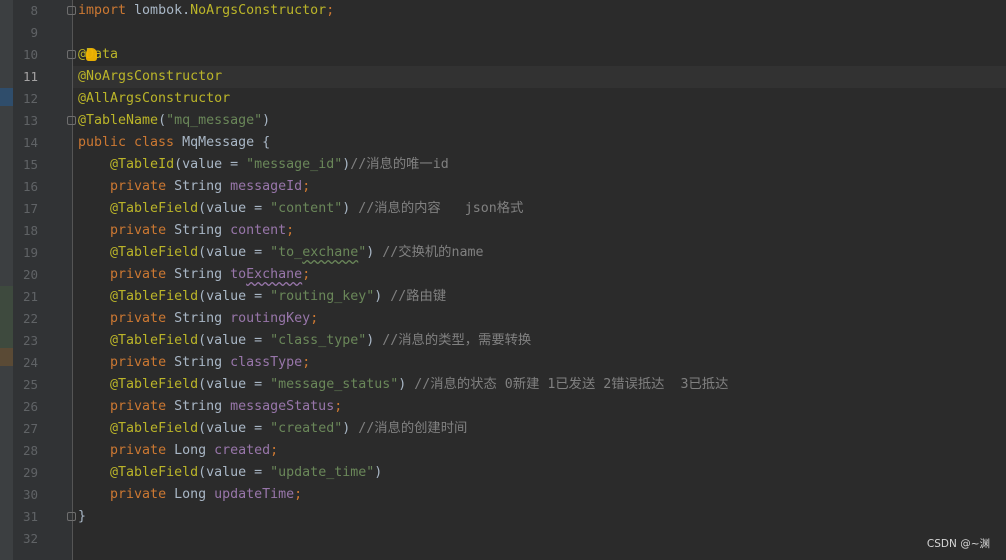 This screenshot has width=1006, height=560. What do you see at coordinates (194, 275) in the screenshot?
I see `code-text: private String toExchane;` at bounding box center [194, 275].